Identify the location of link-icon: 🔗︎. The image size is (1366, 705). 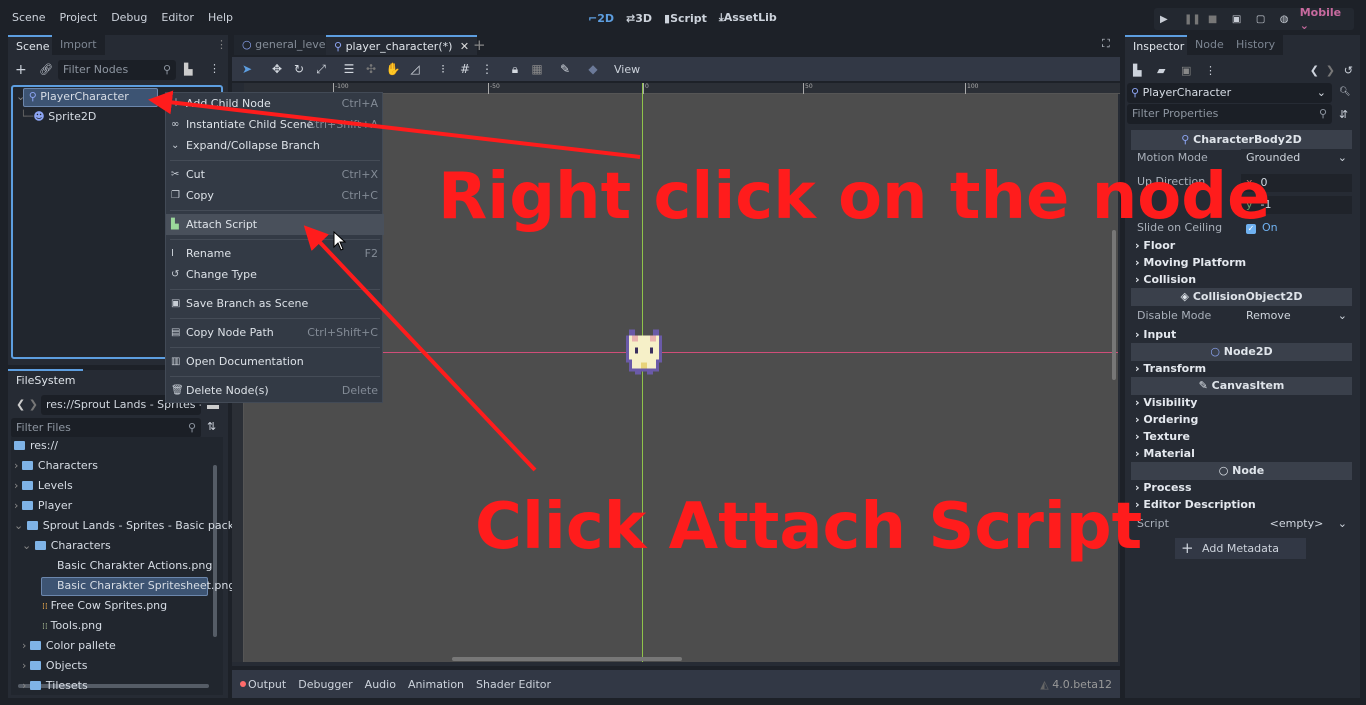
(46, 69).